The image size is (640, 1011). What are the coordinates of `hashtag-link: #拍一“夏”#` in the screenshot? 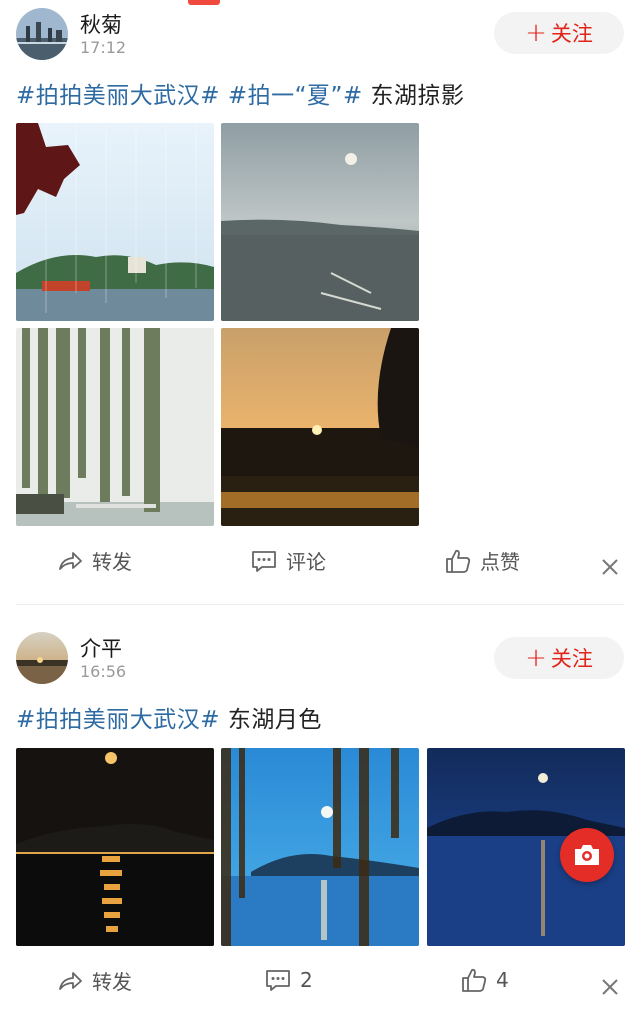 It's located at (295, 96).